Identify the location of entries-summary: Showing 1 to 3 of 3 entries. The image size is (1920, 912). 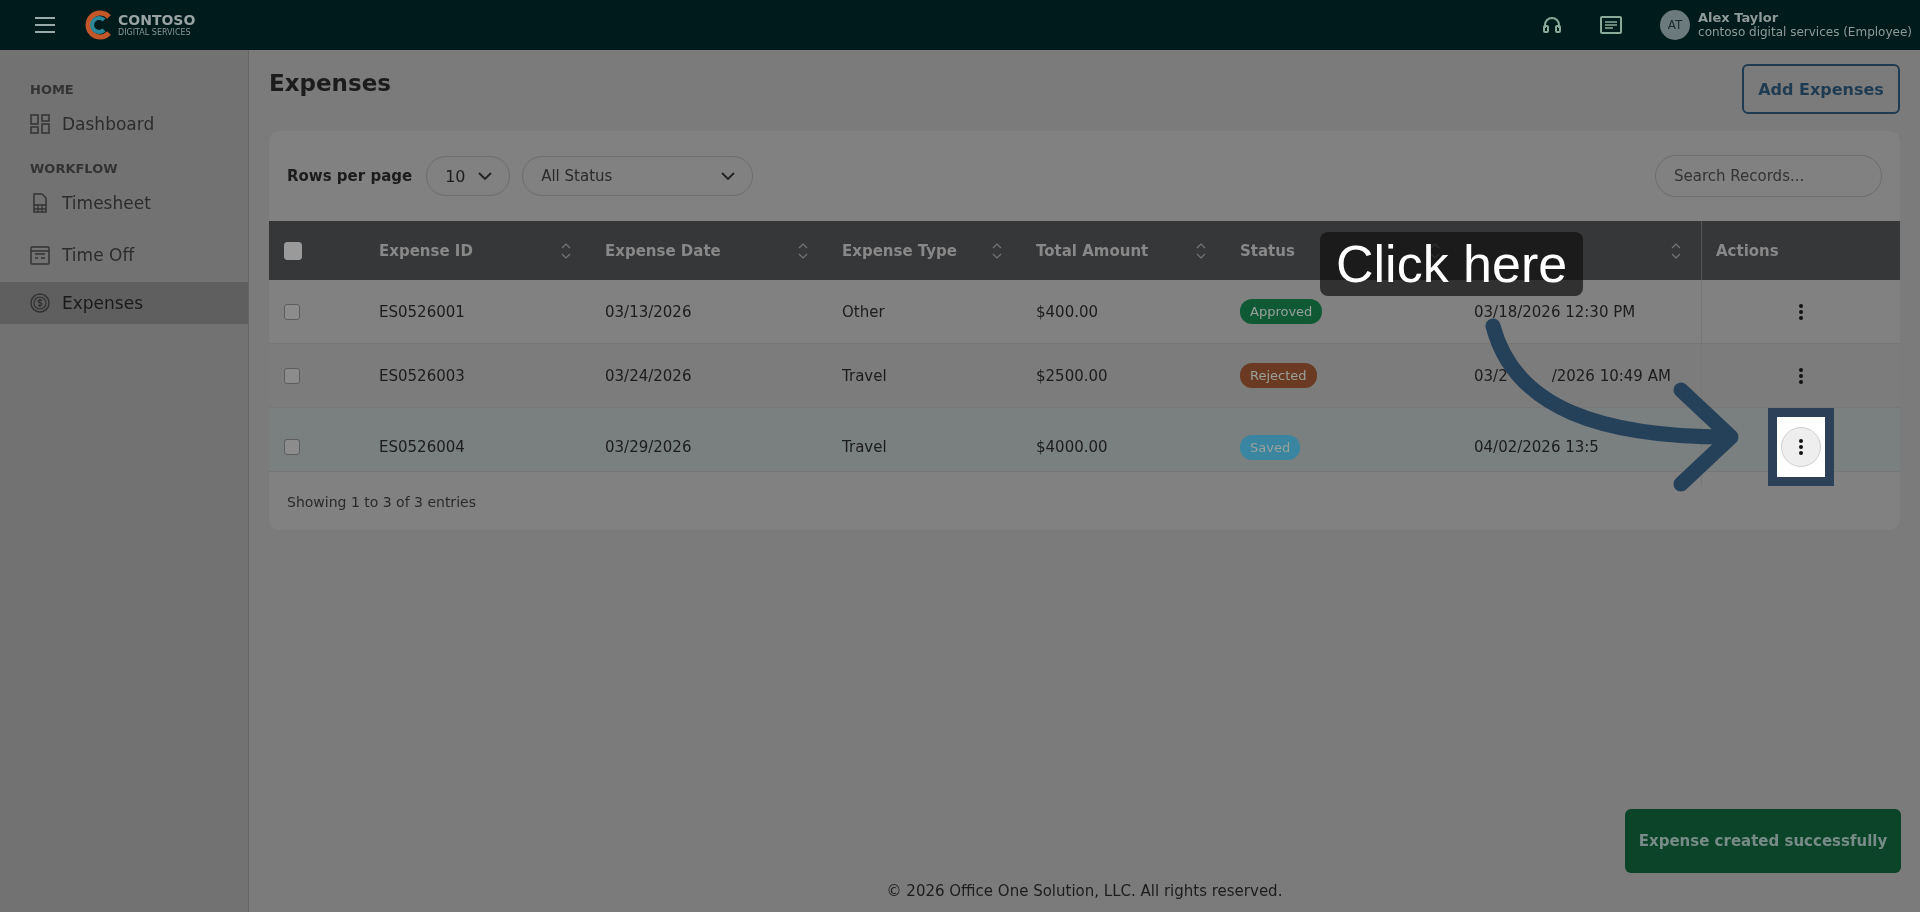
(381, 502).